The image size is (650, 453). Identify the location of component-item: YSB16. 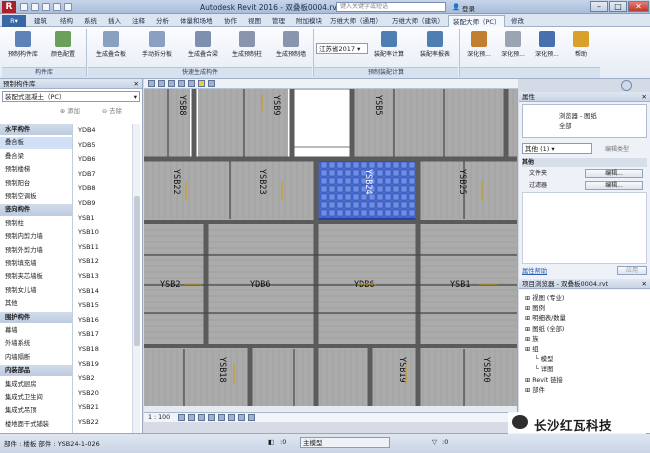
(103, 320).